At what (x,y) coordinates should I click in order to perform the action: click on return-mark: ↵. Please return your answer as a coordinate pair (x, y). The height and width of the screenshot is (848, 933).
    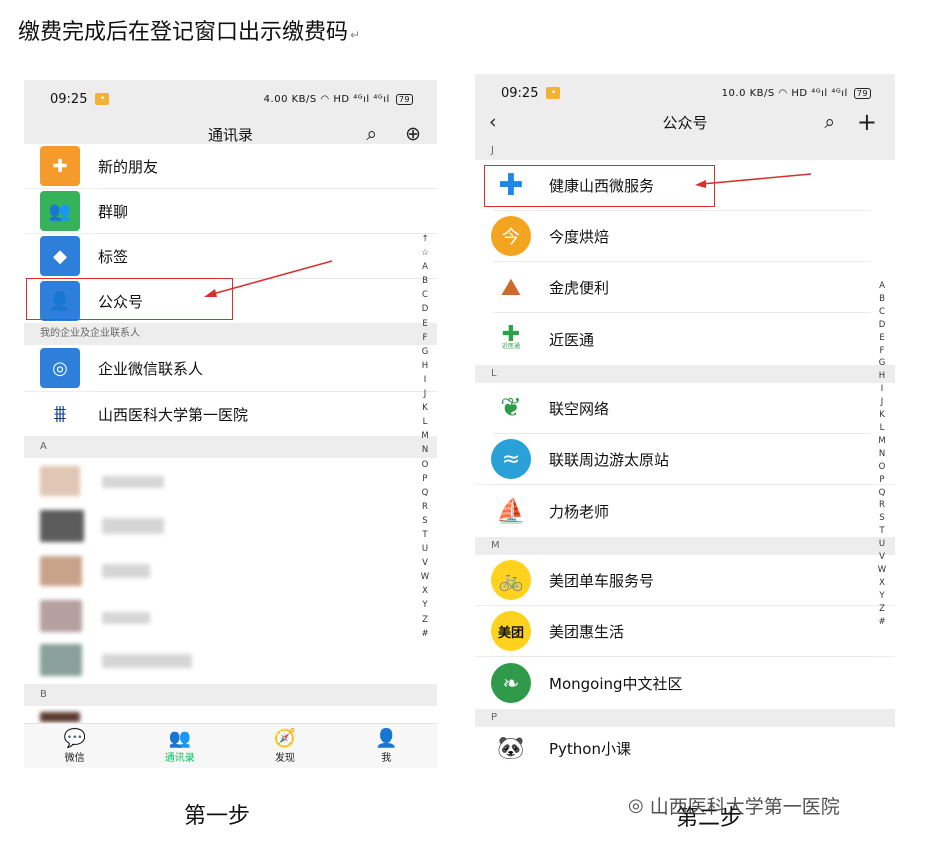
    Looking at the image, I should click on (355, 35).